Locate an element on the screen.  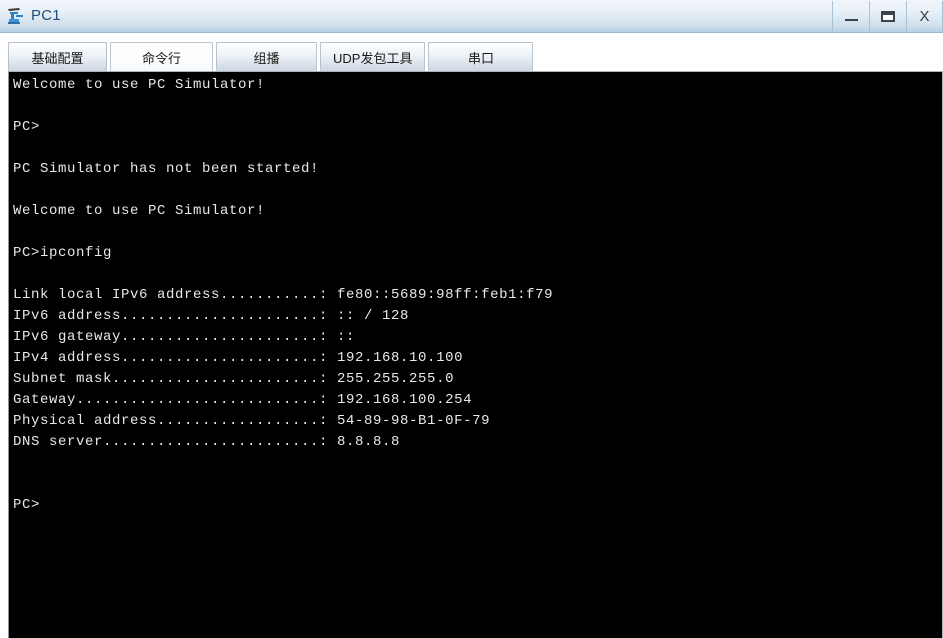
tab-multicast: 组播 is located at coordinates (266, 56).